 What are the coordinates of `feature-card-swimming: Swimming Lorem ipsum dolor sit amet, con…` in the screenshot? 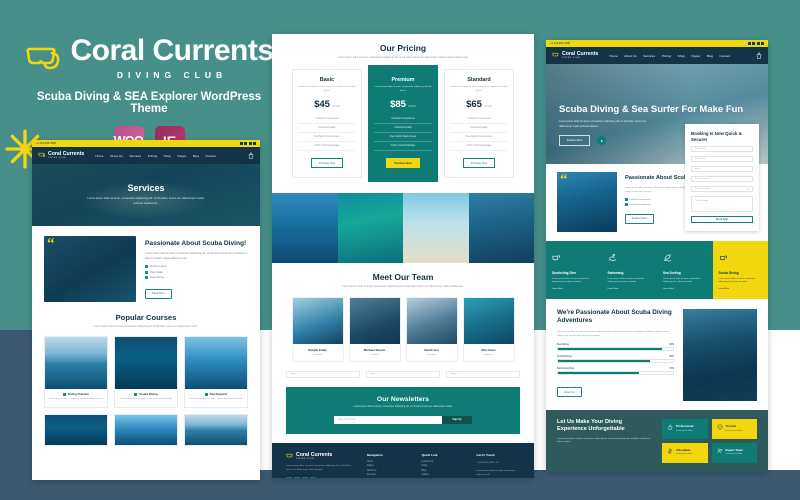 It's located at (630, 270).